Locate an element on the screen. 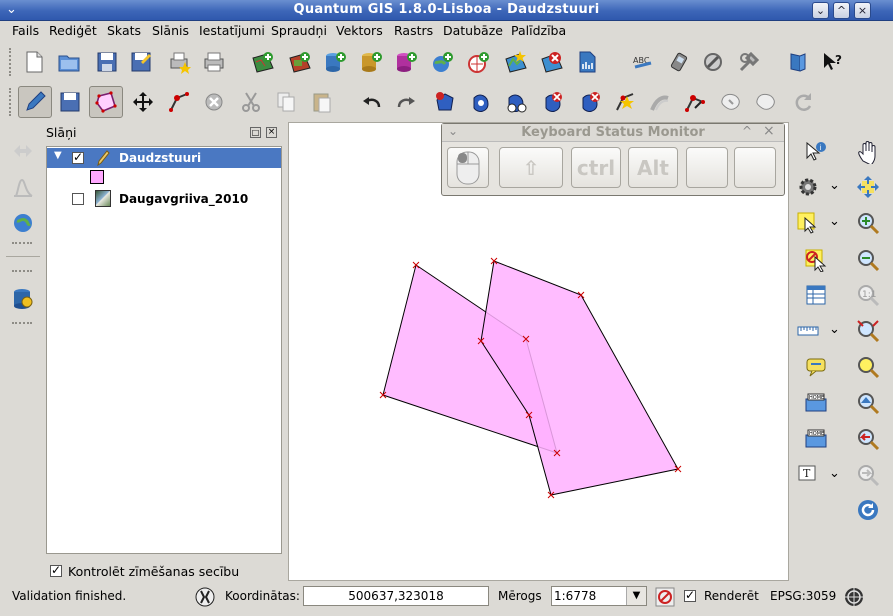 The width and height of the screenshot is (893, 616). paste-icon is located at coordinates (322, 102).